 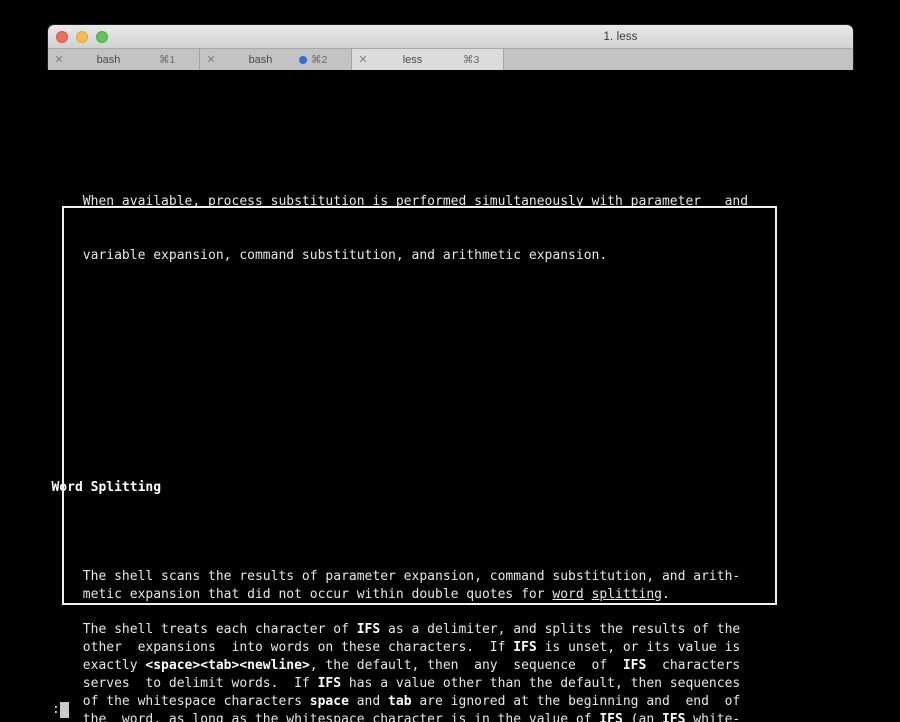 What do you see at coordinates (428, 59) in the screenshot?
I see `tab-less-3: ✕ less ⌘3` at bounding box center [428, 59].